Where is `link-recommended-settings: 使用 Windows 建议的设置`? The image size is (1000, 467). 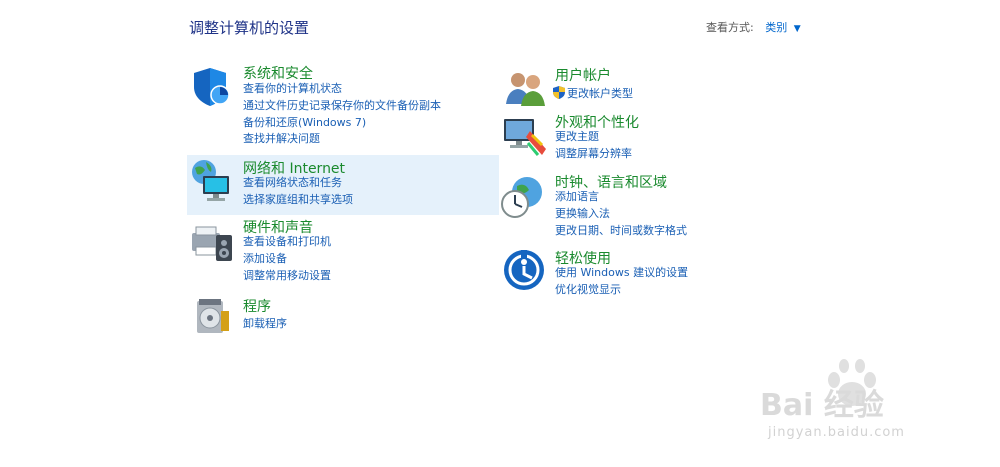
link-recommended-settings: 使用 Windows 建议的设置 is located at coordinates (621, 273).